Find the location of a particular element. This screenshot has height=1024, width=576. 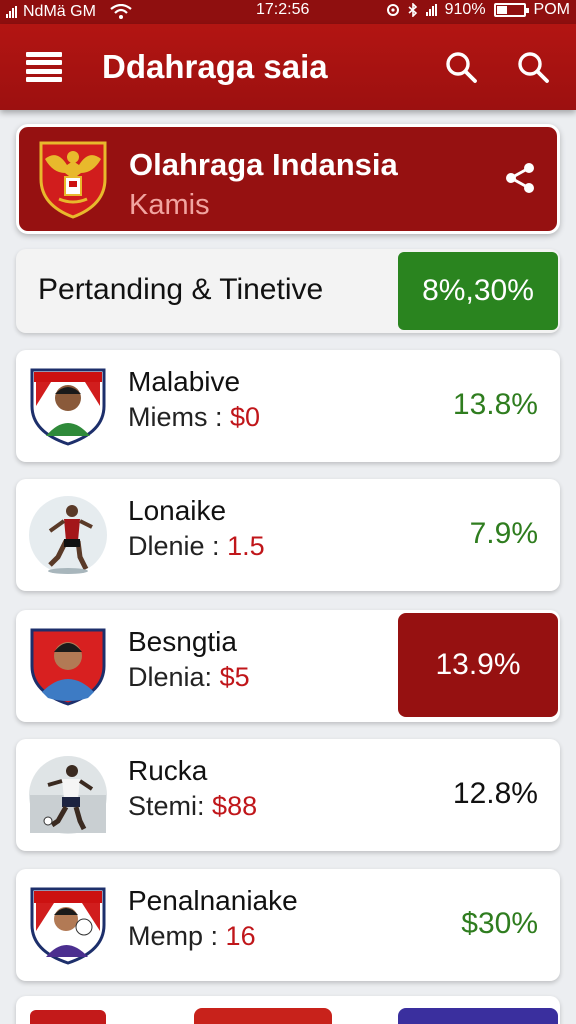

battery-icon is located at coordinates (511, 10).